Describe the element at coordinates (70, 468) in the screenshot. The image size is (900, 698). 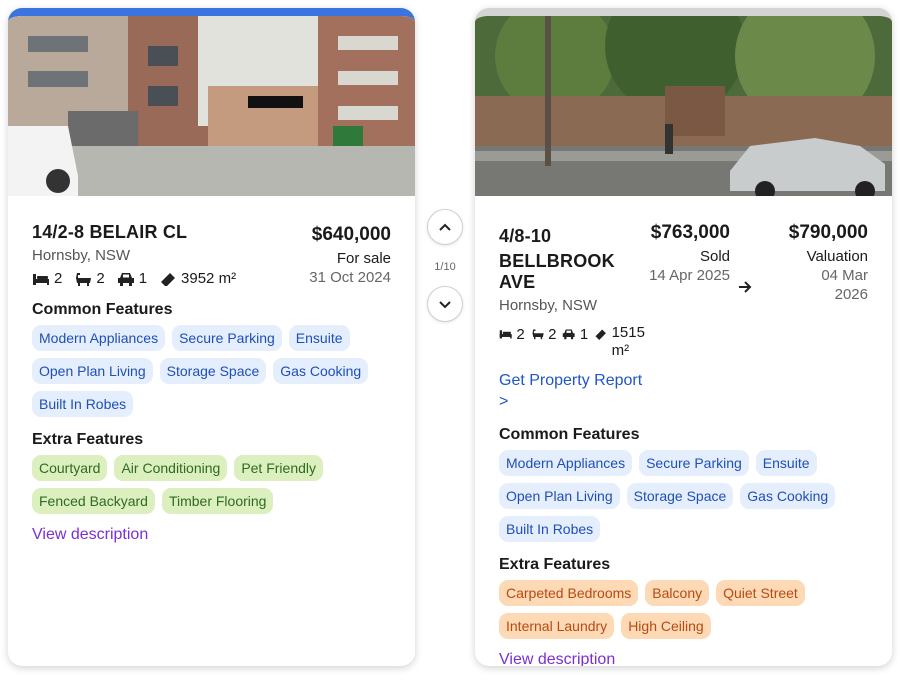
I see `feature-chip: Courtyard` at that location.